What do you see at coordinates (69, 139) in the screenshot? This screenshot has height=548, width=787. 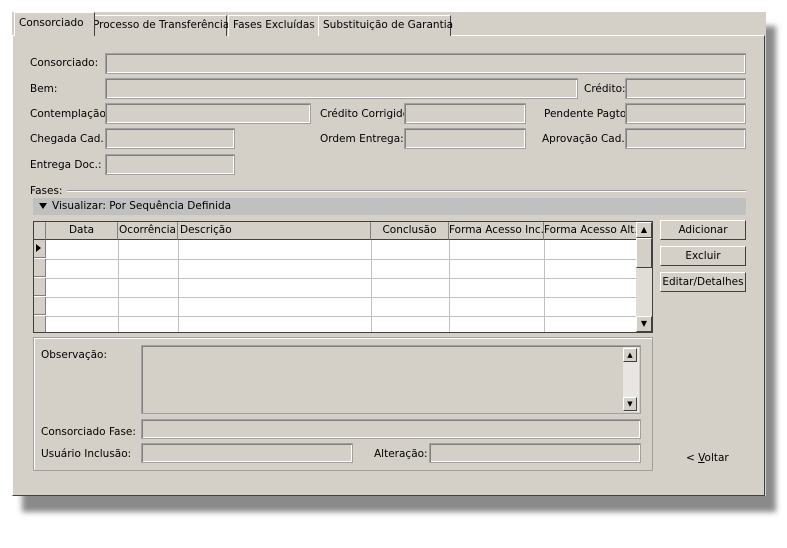 I see `label-chegada-cad: Chegada Cad.:` at bounding box center [69, 139].